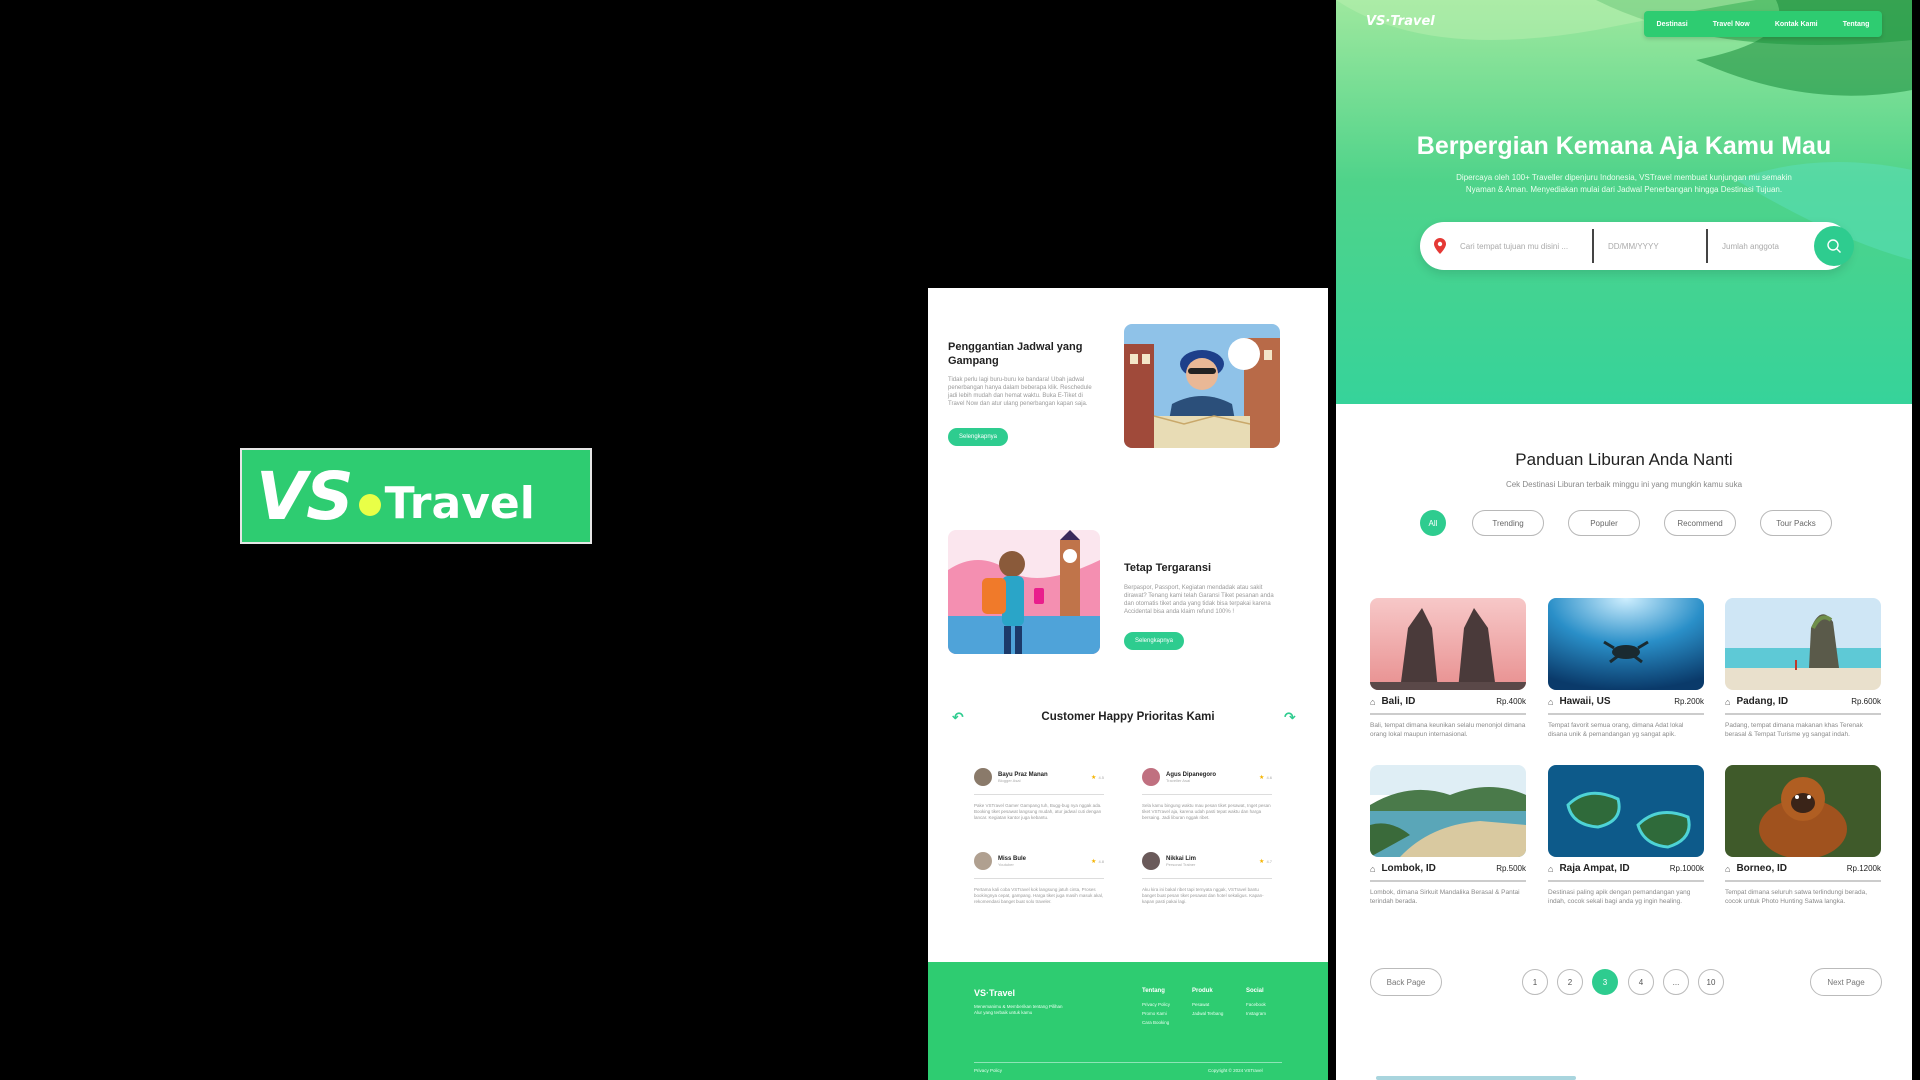  I want to click on card-title: Raja Ampat, ID, so click(1594, 868).